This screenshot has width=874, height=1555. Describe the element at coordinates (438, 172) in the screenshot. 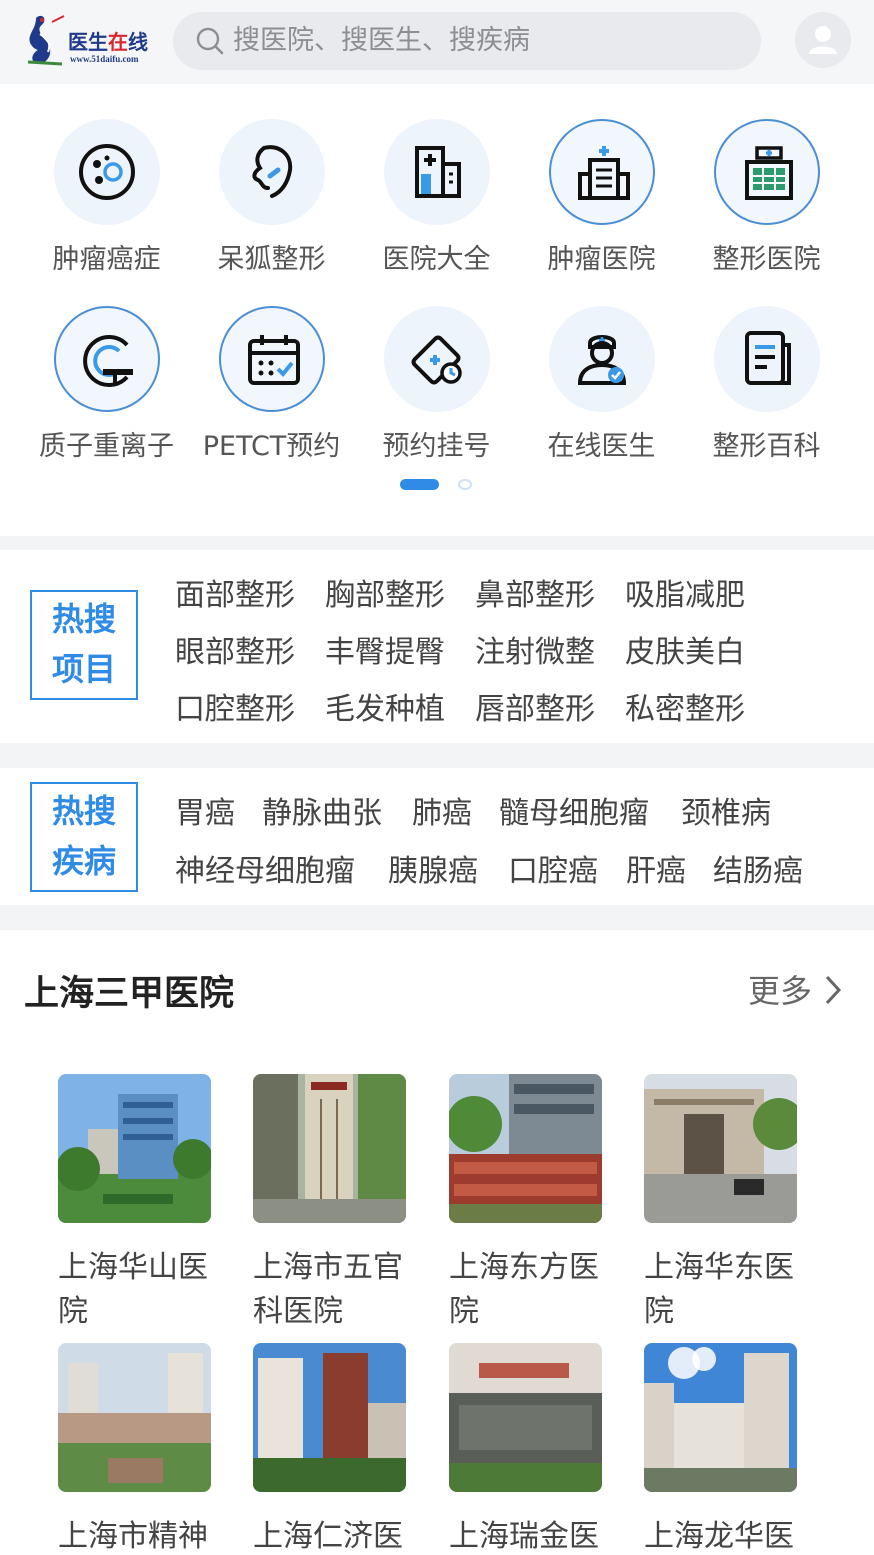

I see `hospital-building-icon` at that location.